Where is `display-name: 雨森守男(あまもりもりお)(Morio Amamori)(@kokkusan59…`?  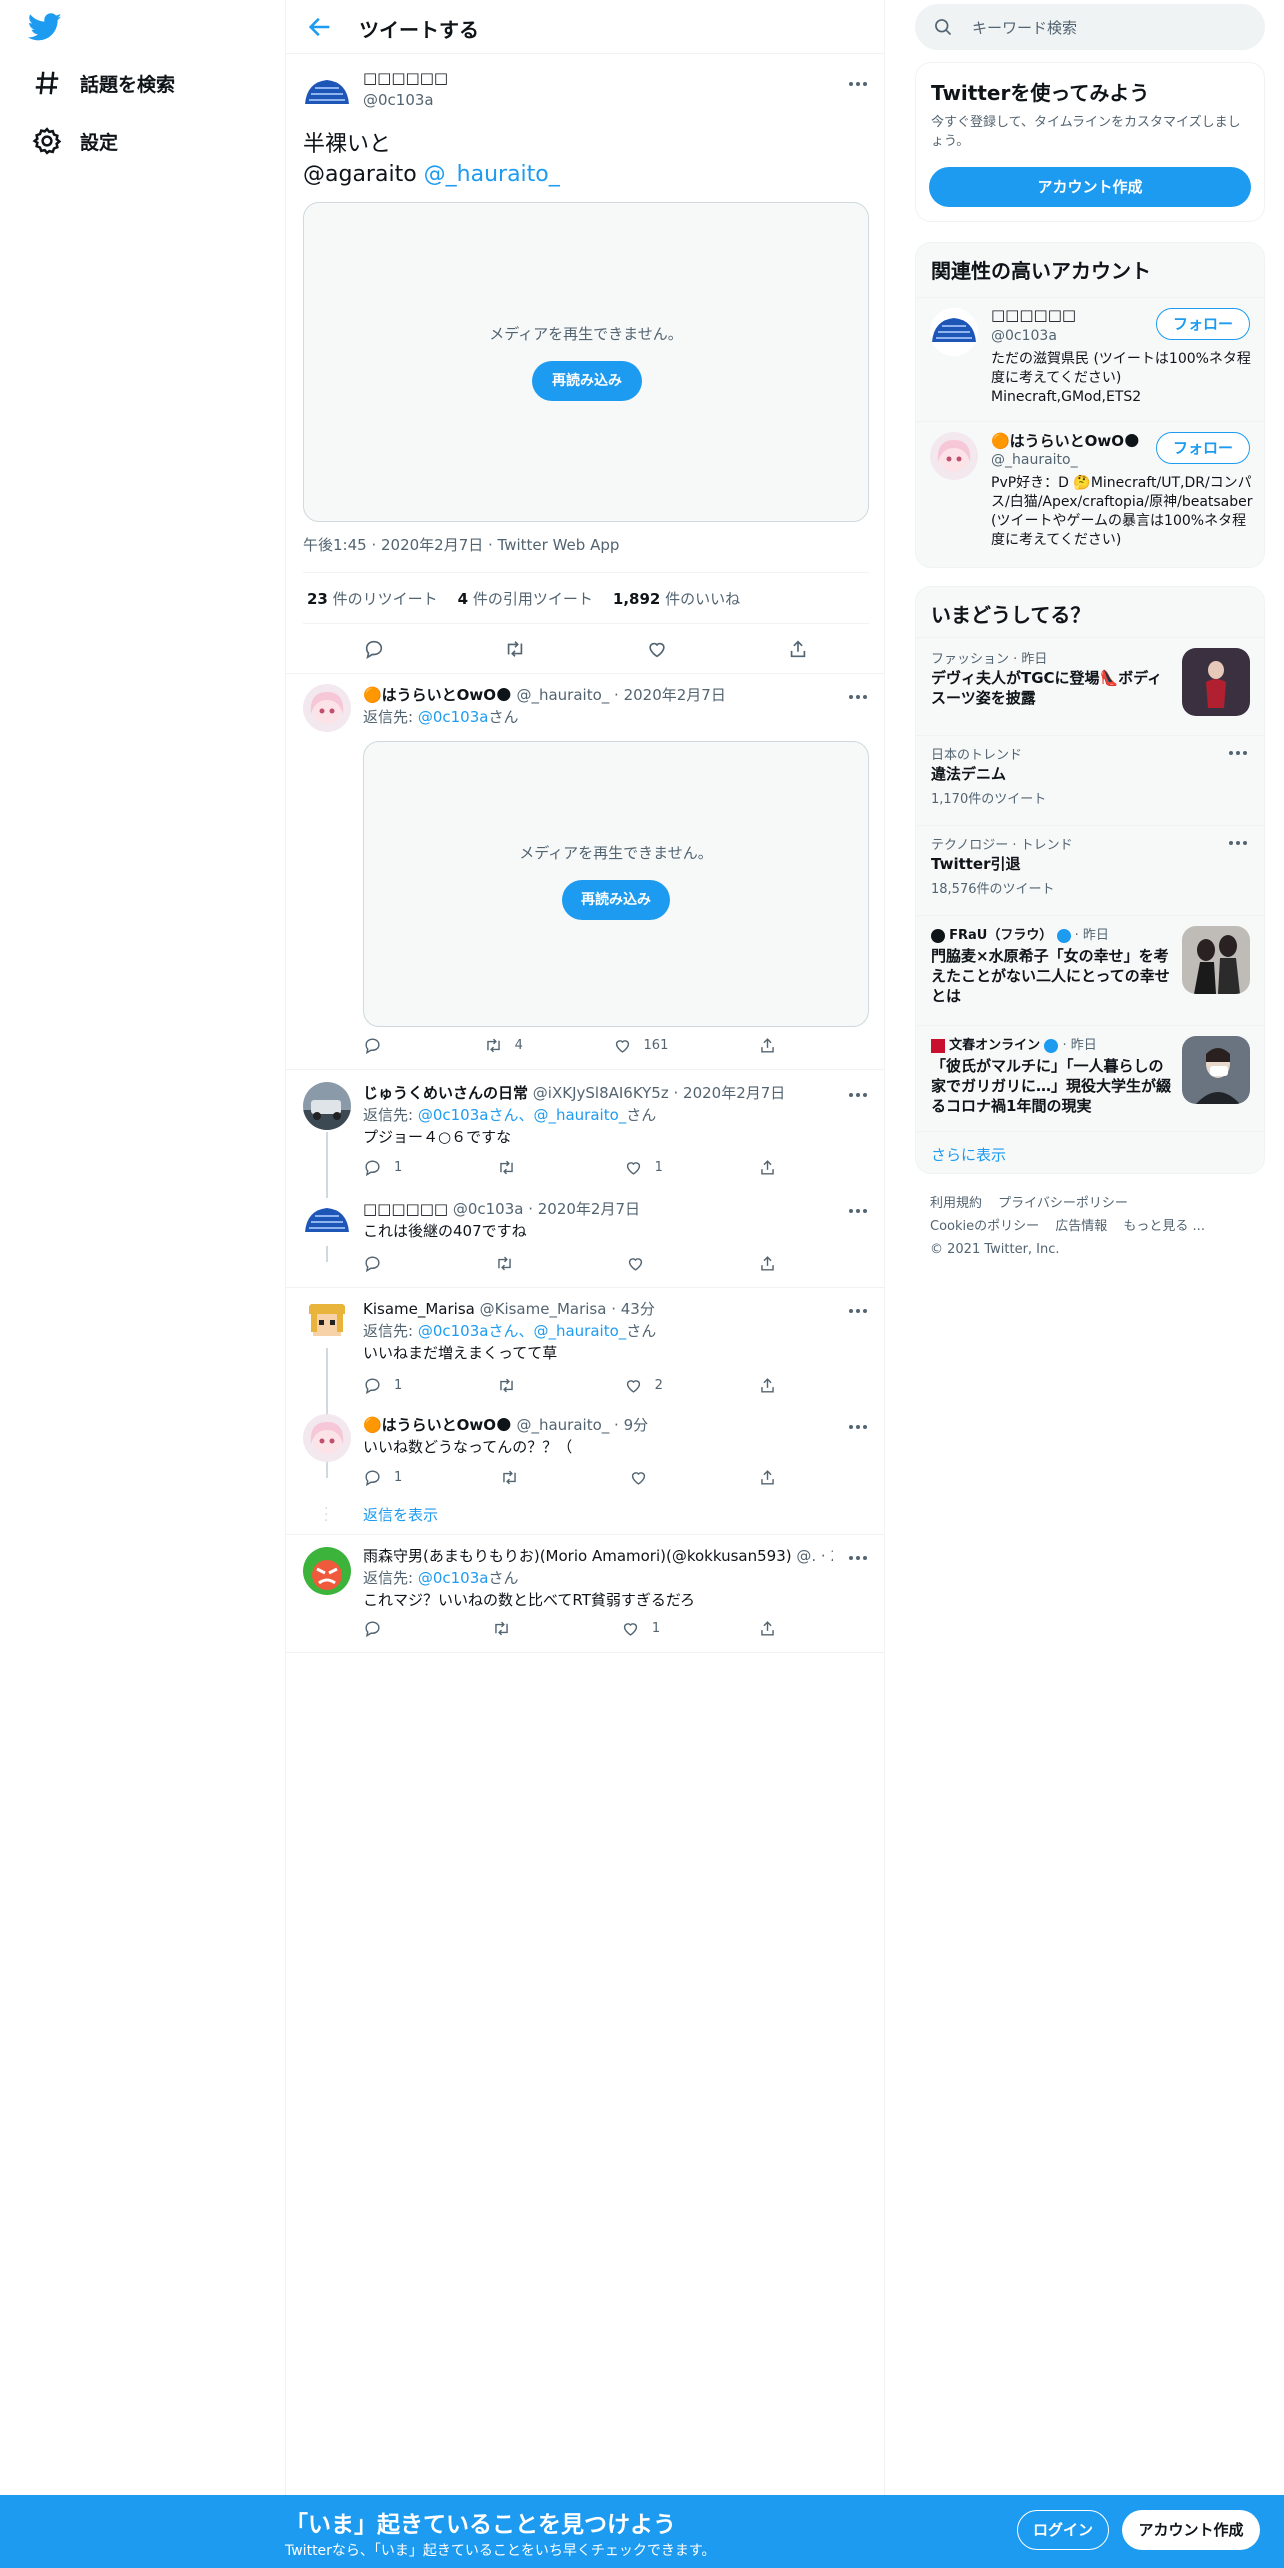
display-name: 雨森守男(あまもりもりお)(Morio Amamori)(@kokkusan59… is located at coordinates (577, 1556).